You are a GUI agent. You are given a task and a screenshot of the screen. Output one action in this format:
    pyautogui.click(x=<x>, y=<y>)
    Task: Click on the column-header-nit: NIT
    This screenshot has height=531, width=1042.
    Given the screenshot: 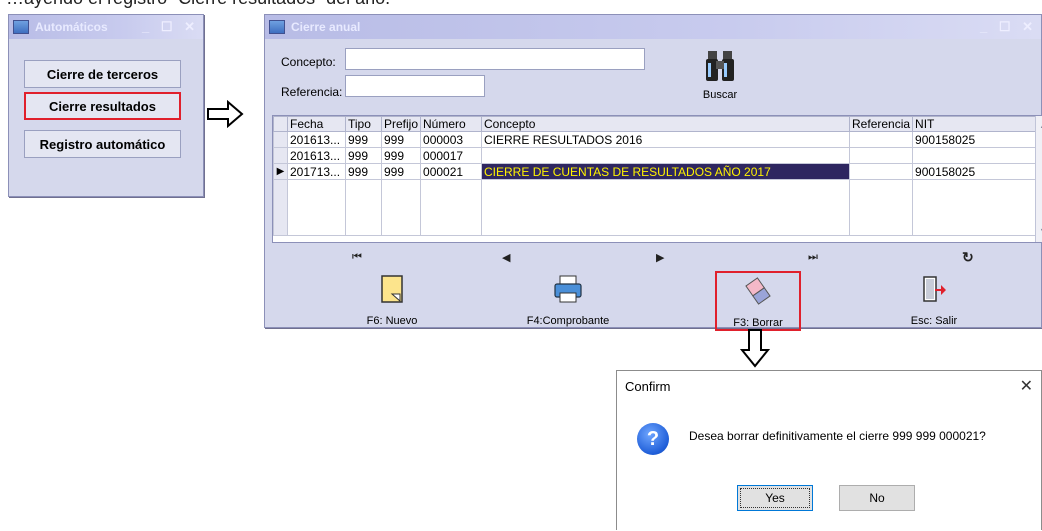 What is the action you would take?
    pyautogui.click(x=977, y=124)
    